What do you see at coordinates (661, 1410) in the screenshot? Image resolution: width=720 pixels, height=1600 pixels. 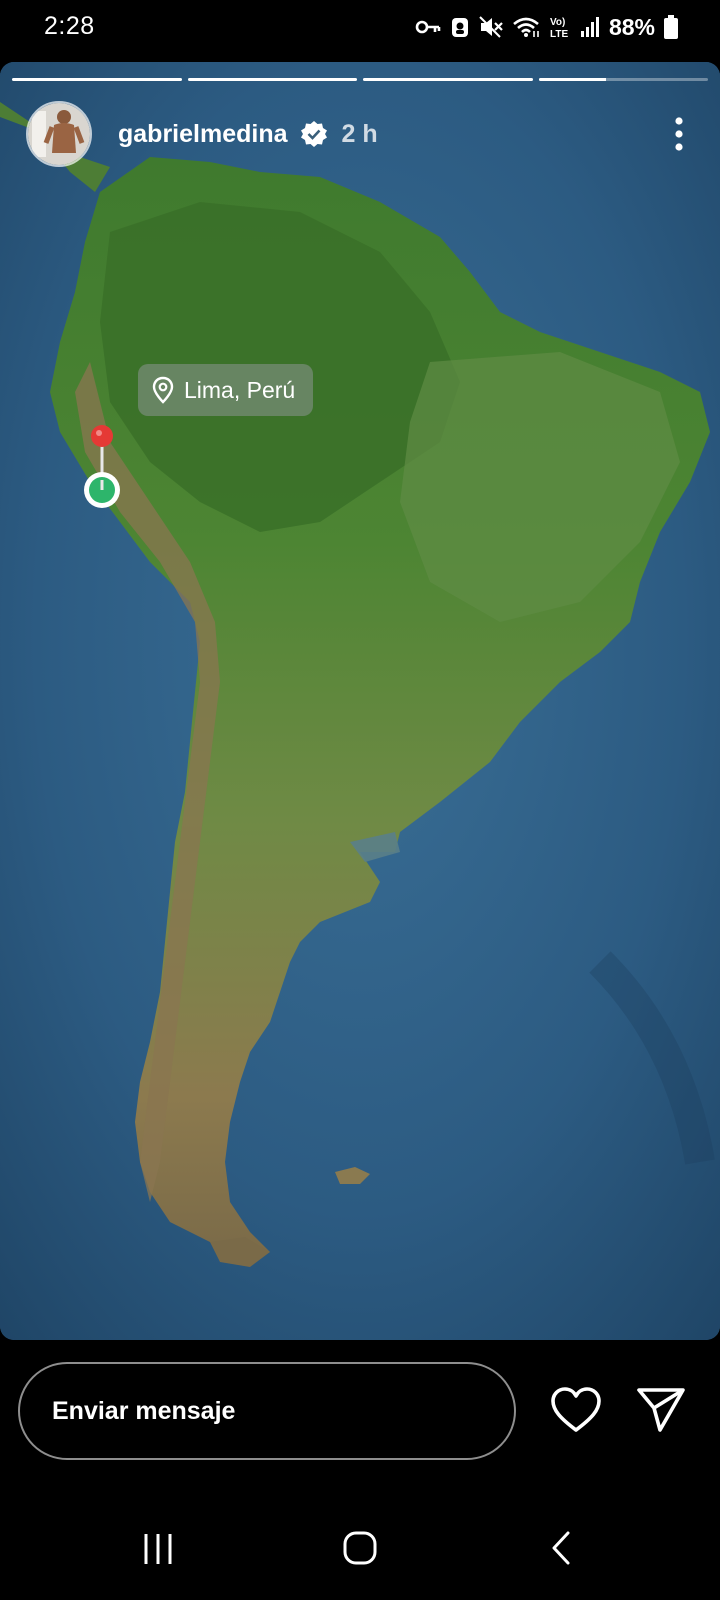 I see `send-icon` at bounding box center [661, 1410].